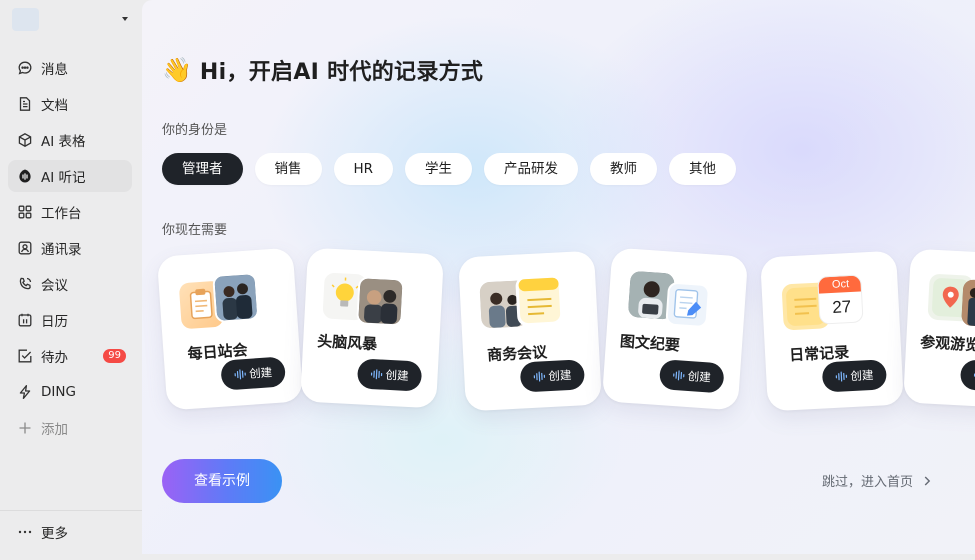 This screenshot has height=560, width=975. What do you see at coordinates (54, 106) in the screenshot?
I see `sidebar-item-label: 文档` at bounding box center [54, 106].